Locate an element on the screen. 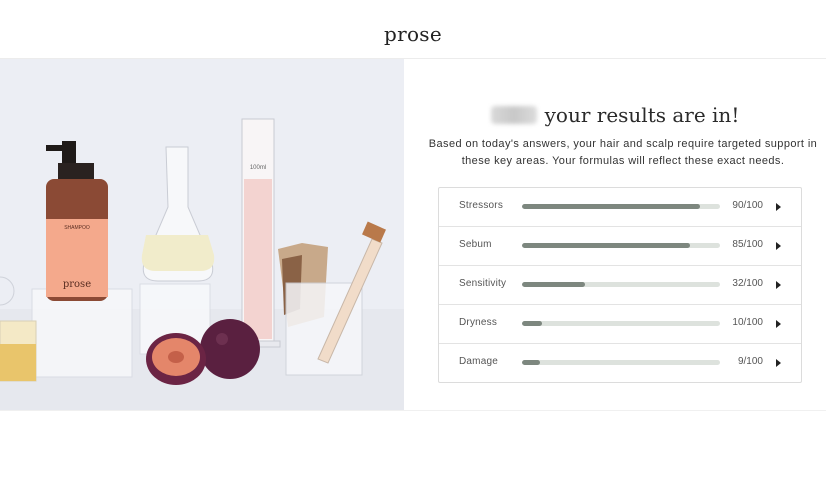 This screenshot has height=479, width=826. prose-logo: prose is located at coordinates (413, 34).